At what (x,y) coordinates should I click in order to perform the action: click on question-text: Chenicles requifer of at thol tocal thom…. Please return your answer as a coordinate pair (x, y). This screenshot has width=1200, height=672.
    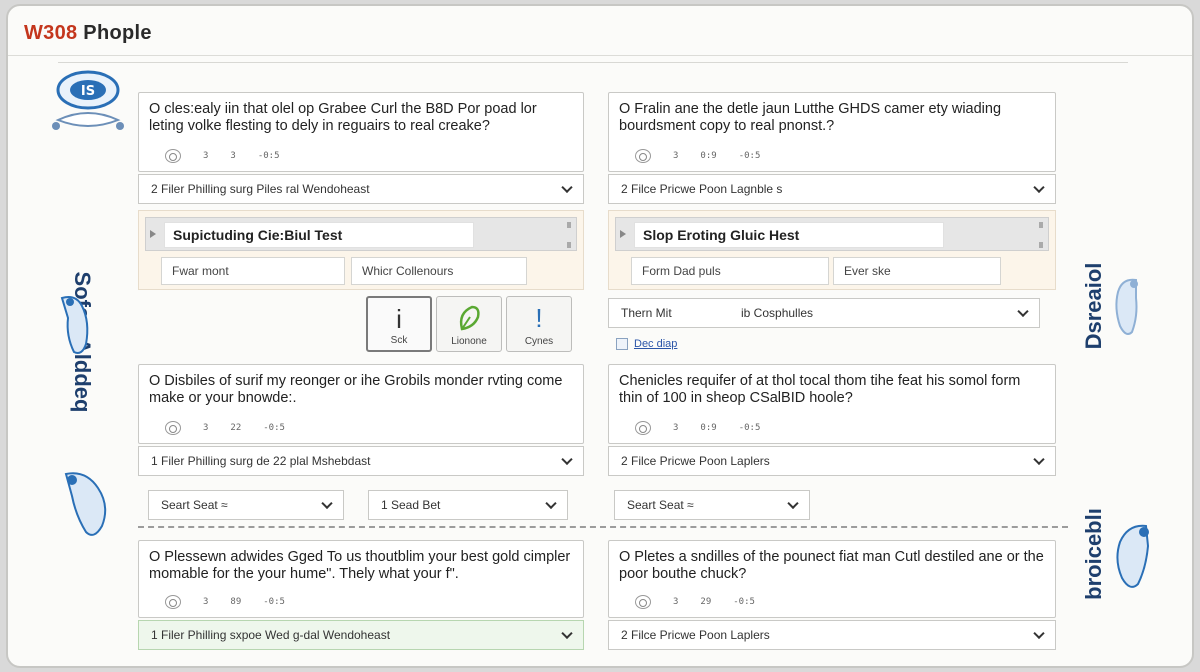
    Looking at the image, I should click on (820, 389).